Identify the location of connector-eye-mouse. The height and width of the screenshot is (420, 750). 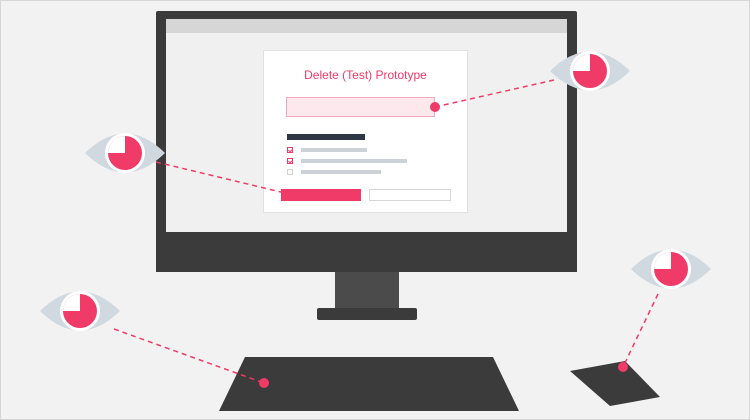
(640, 330).